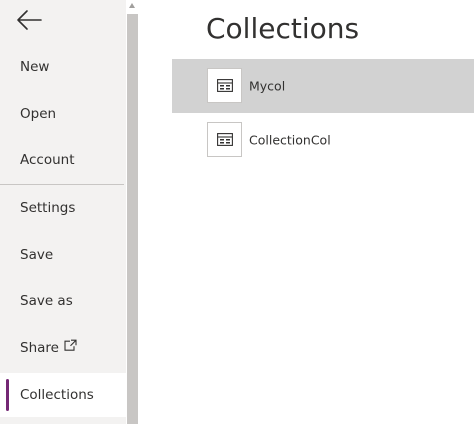 Image resolution: width=474 pixels, height=424 pixels. What do you see at coordinates (48, 208) in the screenshot?
I see `nav-item-label: Settings` at bounding box center [48, 208].